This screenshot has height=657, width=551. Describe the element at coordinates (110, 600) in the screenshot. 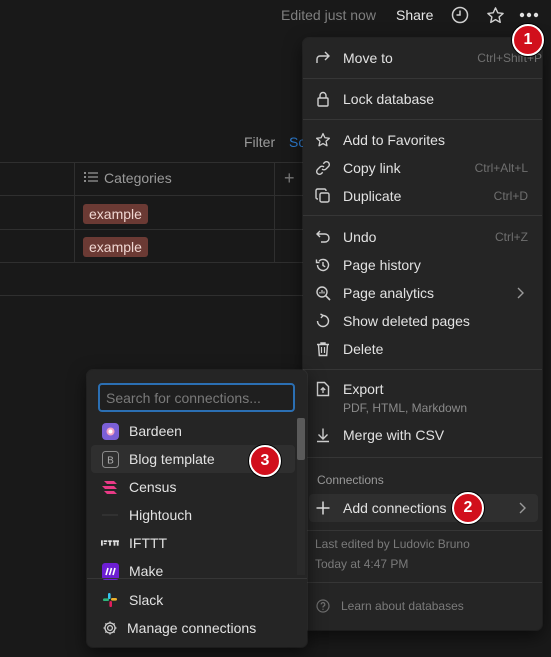

I see `slack-icon` at that location.